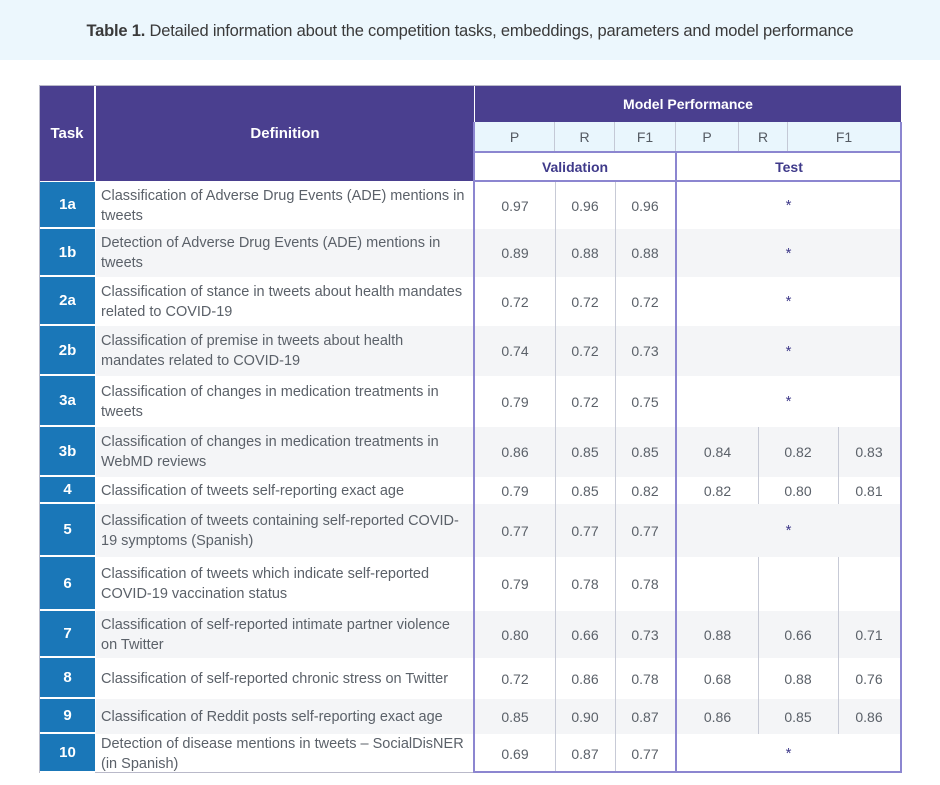 The height and width of the screenshot is (785, 940). I want to click on test-f1: 0.83, so click(869, 452).